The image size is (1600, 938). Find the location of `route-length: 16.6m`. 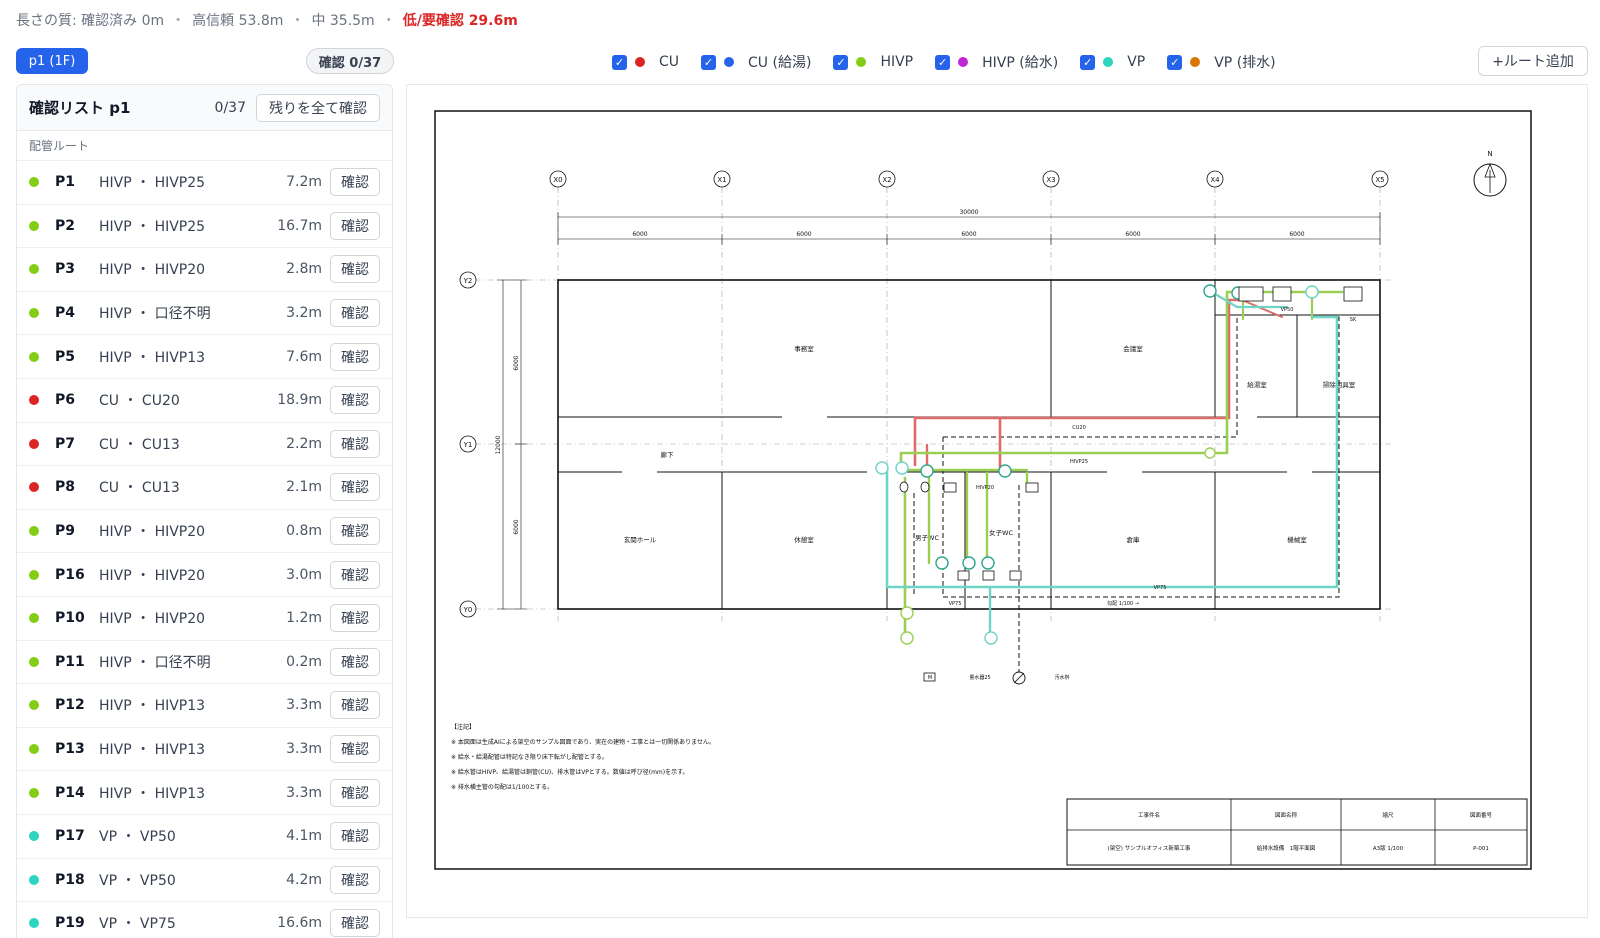

route-length: 16.6m is located at coordinates (299, 923).